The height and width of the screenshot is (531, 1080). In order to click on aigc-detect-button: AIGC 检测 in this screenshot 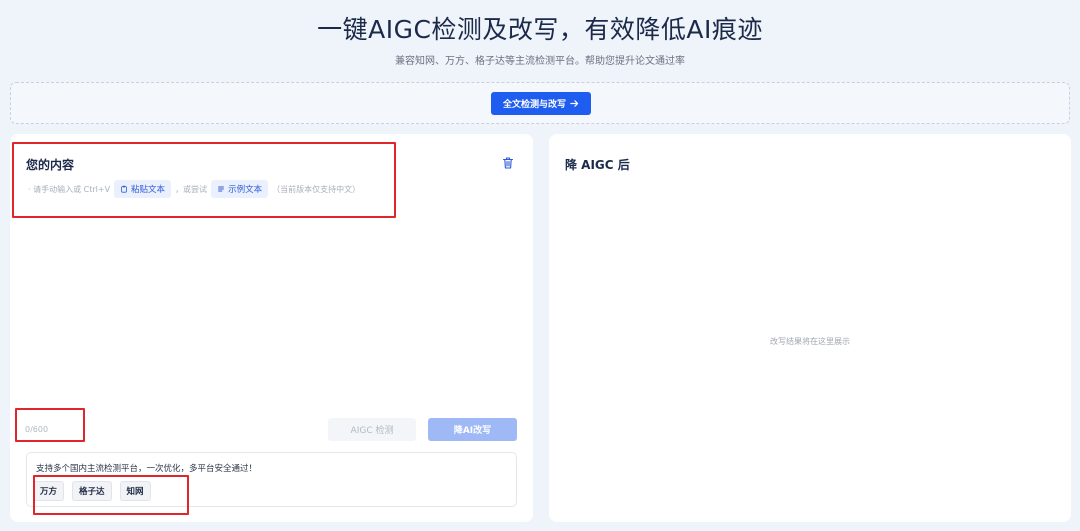, I will do `click(372, 429)`.